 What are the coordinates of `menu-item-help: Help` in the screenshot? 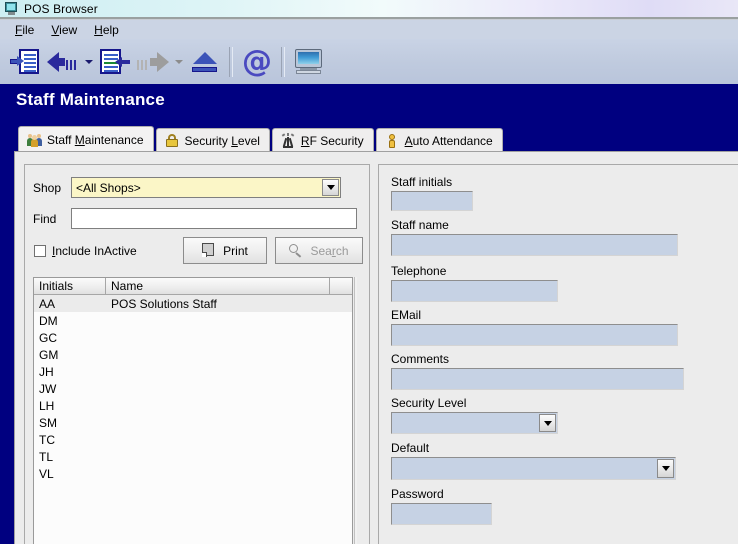 It's located at (107, 30).